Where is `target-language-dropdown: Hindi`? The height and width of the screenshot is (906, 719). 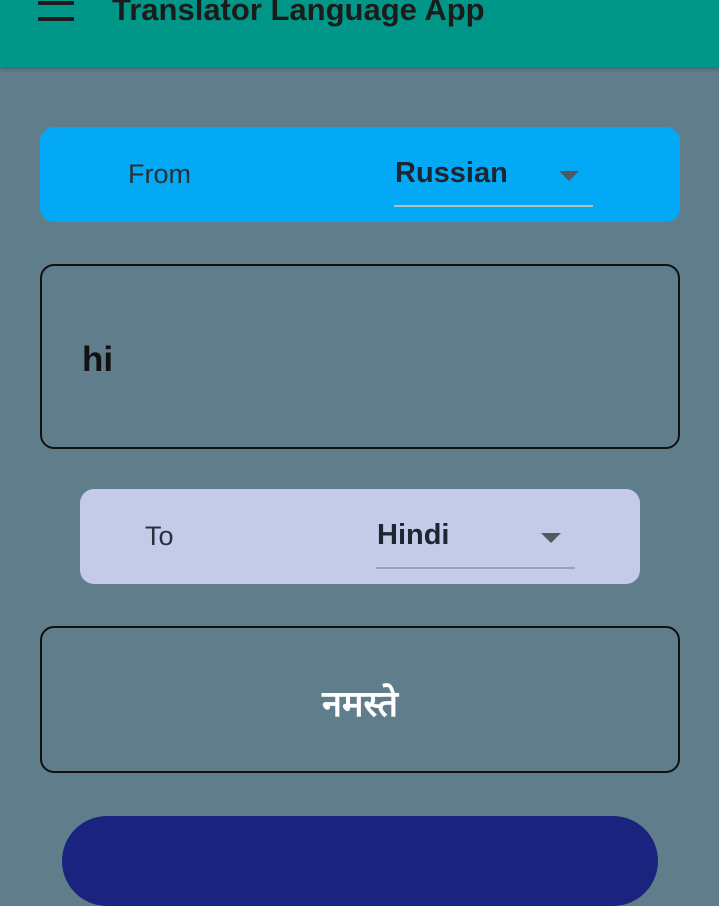 target-language-dropdown: Hindi is located at coordinates (475, 543).